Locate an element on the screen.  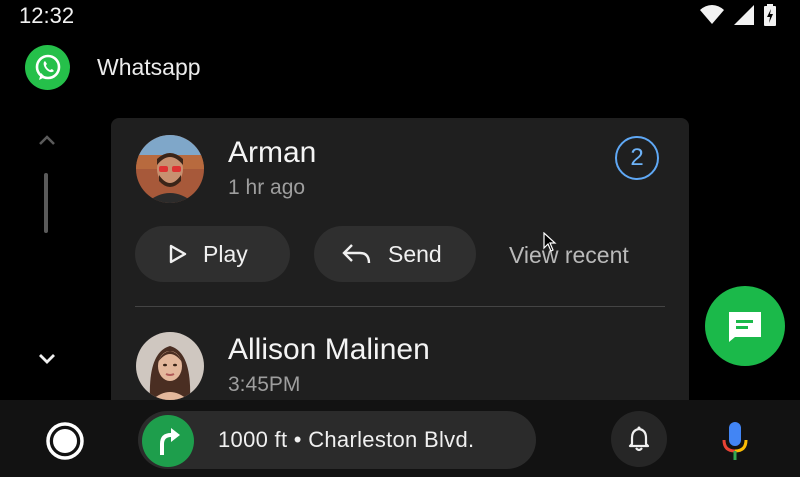
cellular-signal-icon is located at coordinates (744, 15).